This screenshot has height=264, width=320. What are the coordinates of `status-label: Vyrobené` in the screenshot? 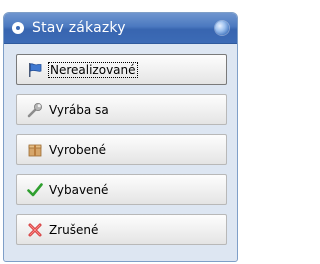 It's located at (77, 149).